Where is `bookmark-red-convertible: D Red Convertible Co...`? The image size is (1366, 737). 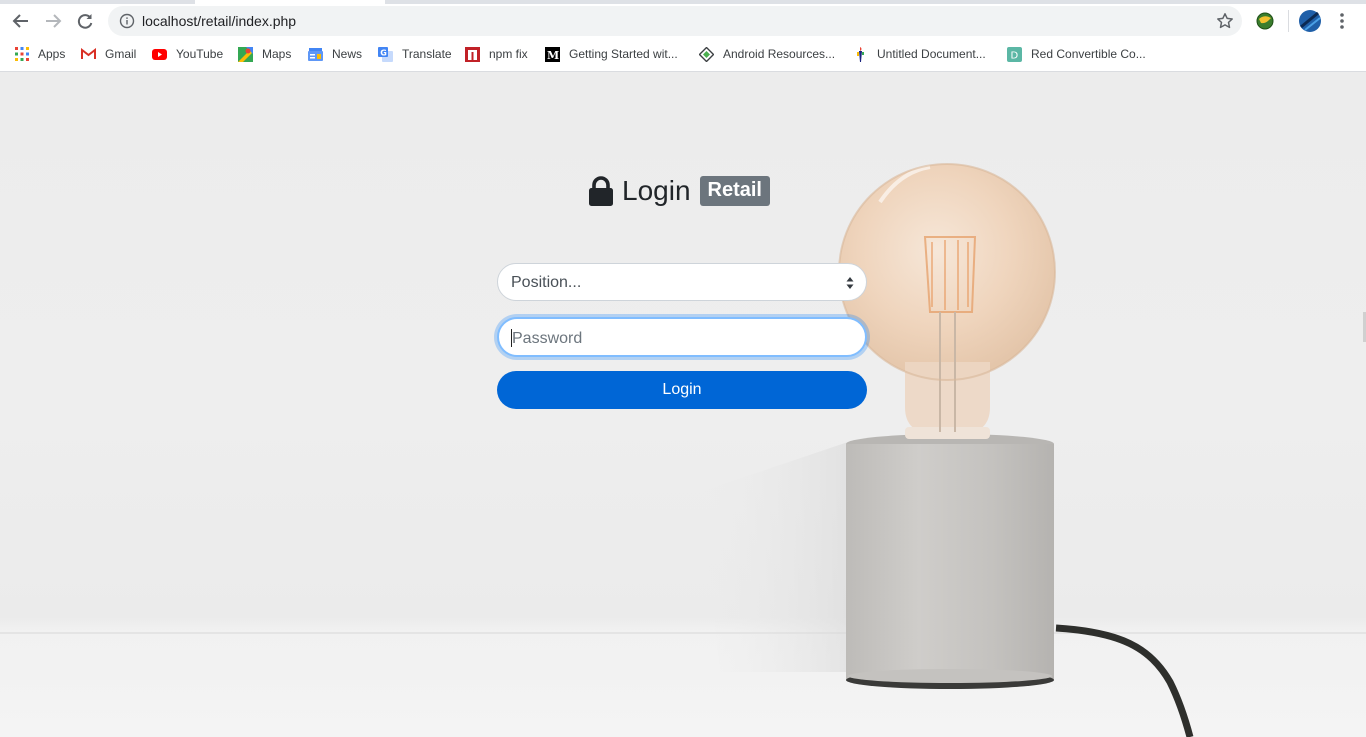 bookmark-red-convertible: D Red Convertible Co... is located at coordinates (1076, 54).